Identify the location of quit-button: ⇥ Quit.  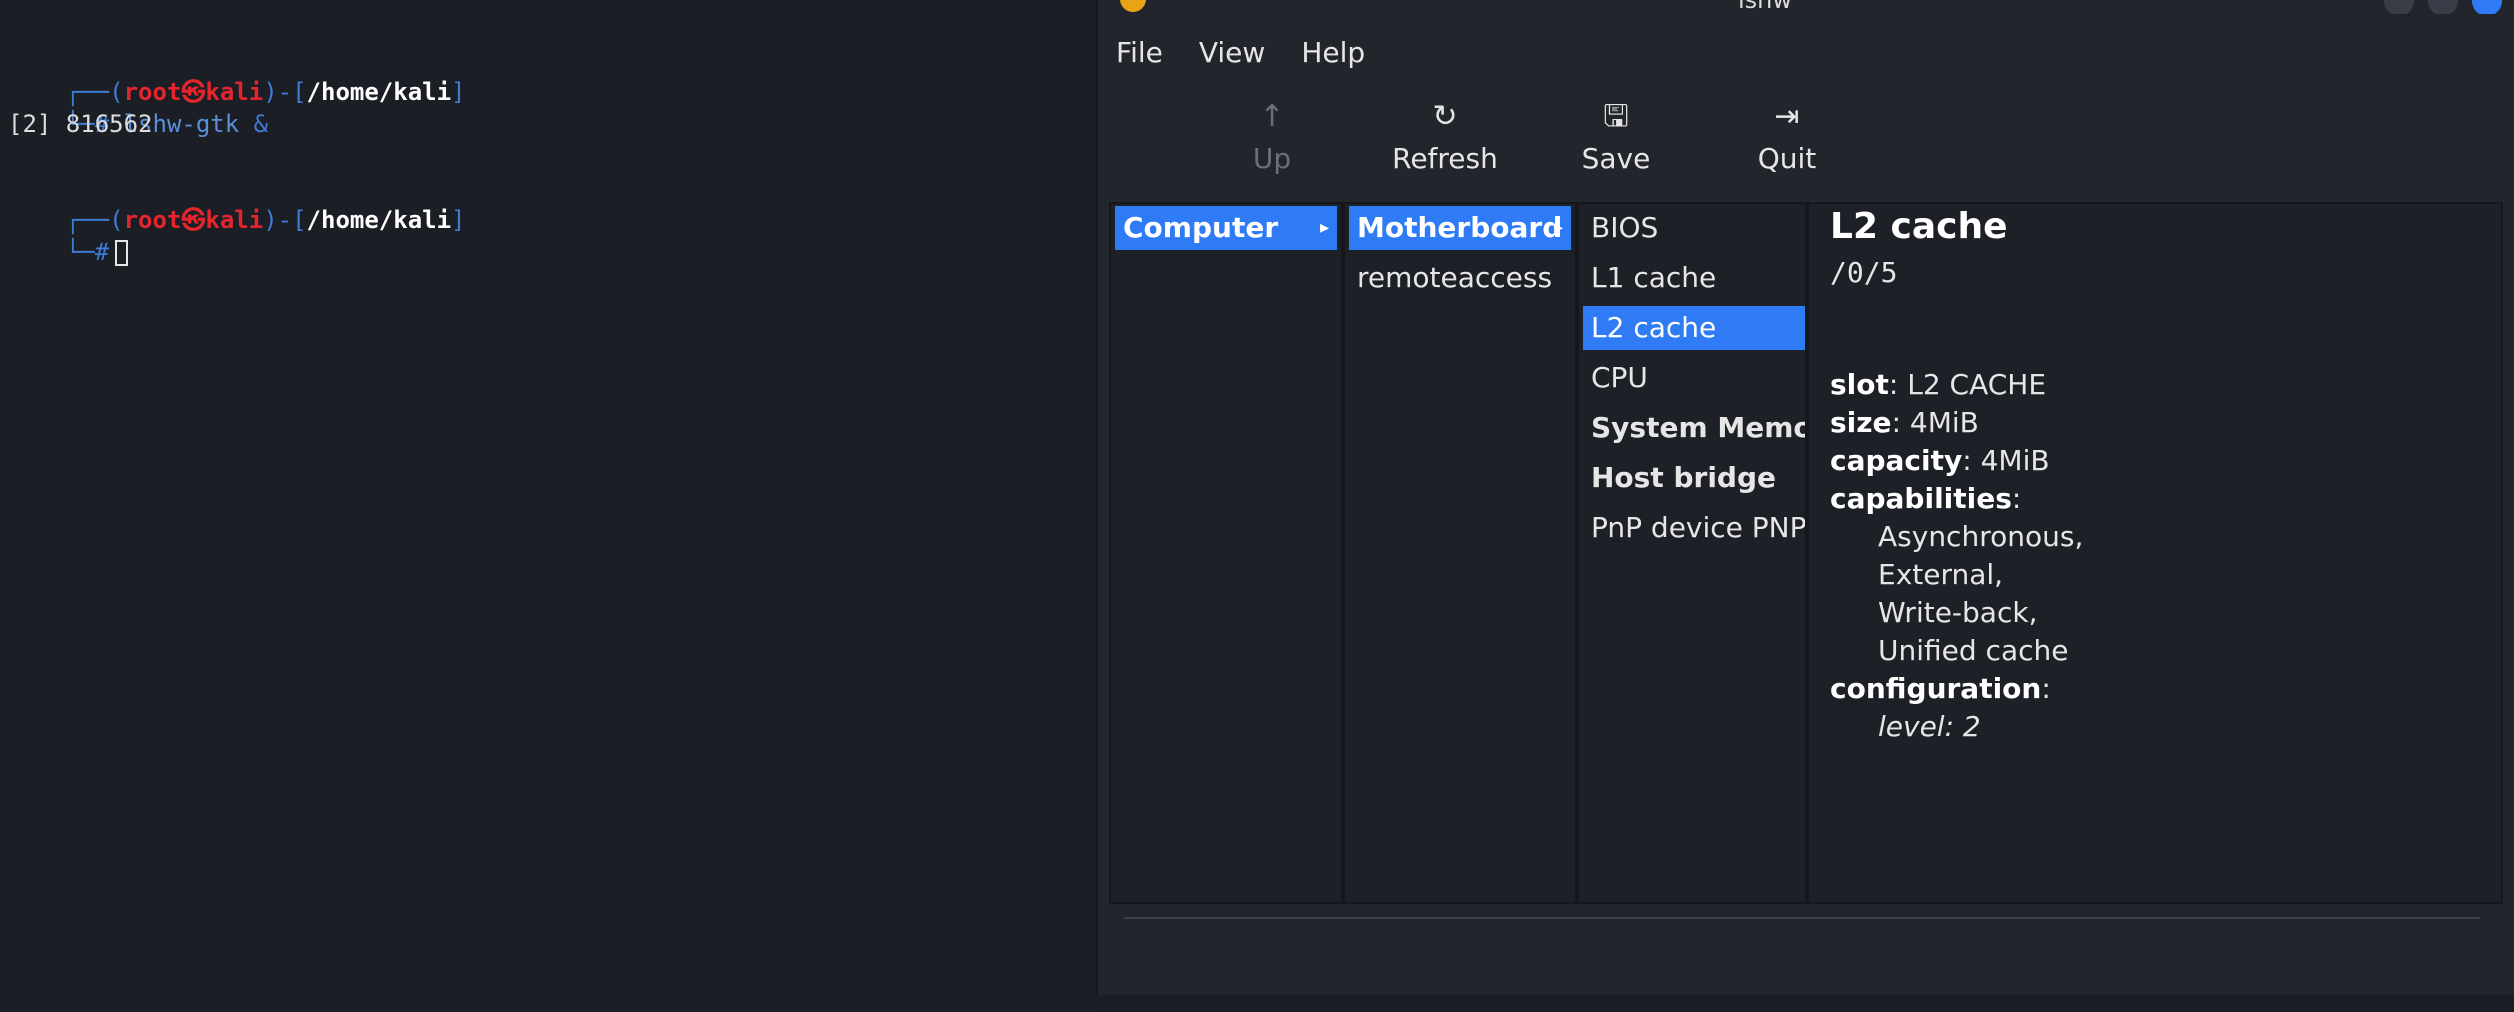
(1787, 133).